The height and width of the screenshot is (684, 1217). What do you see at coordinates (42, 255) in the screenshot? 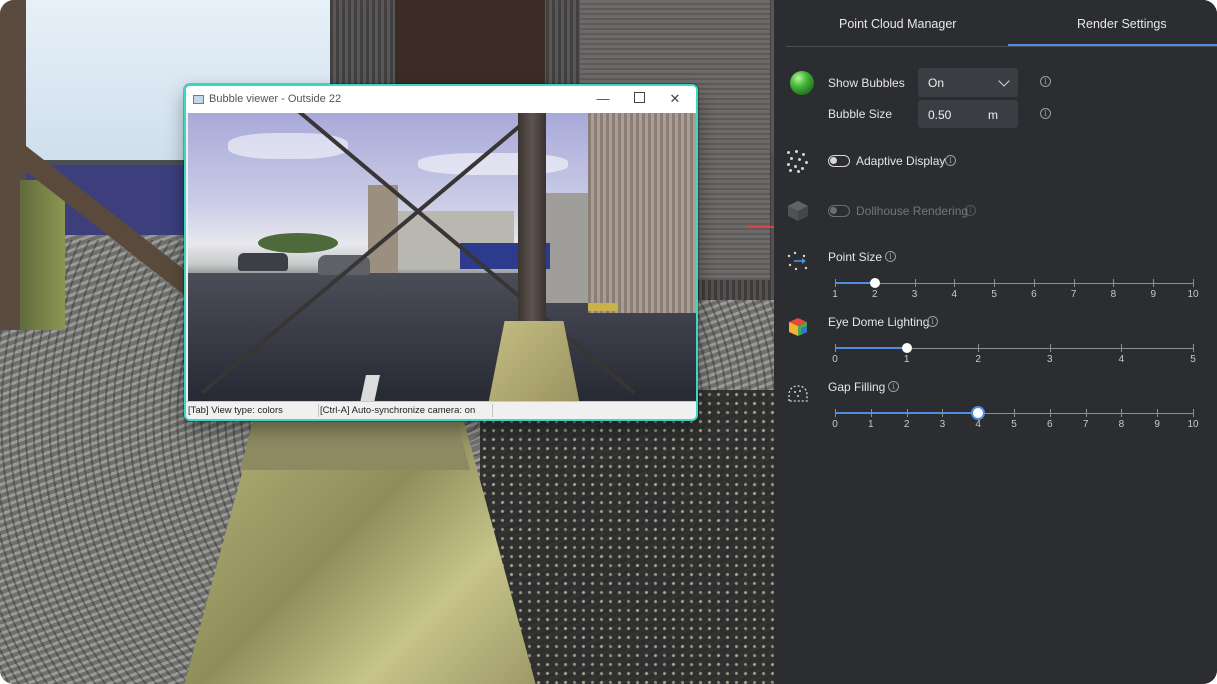
I see `viewport-left-pillar` at bounding box center [42, 255].